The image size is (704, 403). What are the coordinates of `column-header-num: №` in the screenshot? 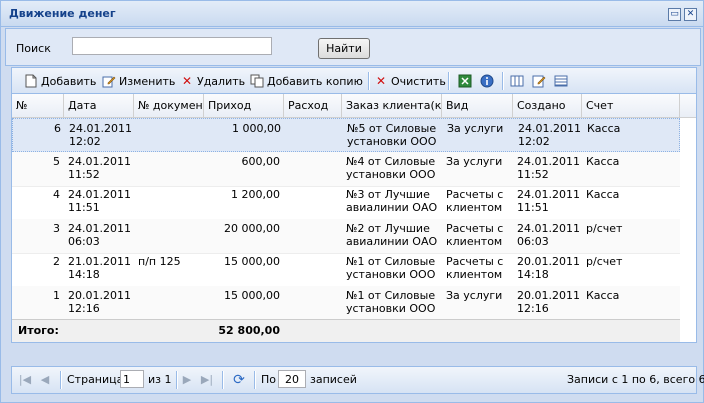 It's located at (38, 105).